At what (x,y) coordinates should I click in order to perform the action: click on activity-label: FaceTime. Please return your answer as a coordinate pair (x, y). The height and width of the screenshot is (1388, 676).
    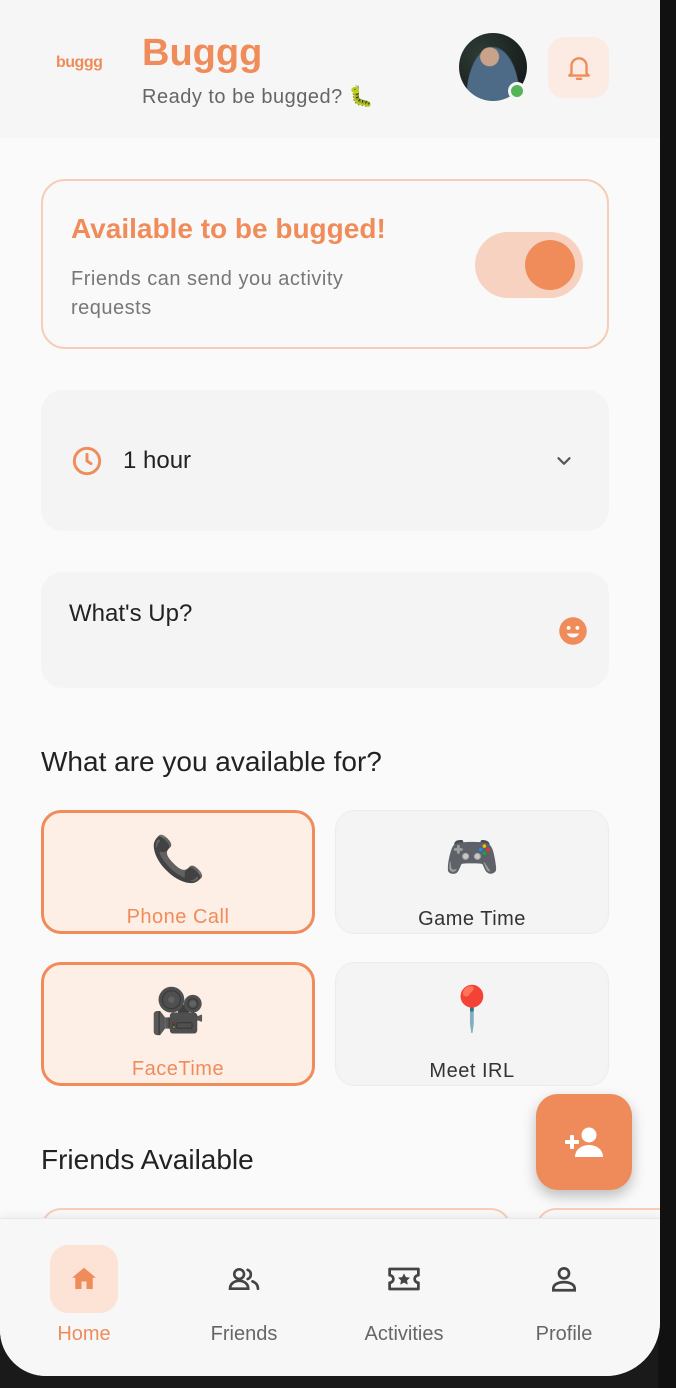
    Looking at the image, I should click on (178, 1069).